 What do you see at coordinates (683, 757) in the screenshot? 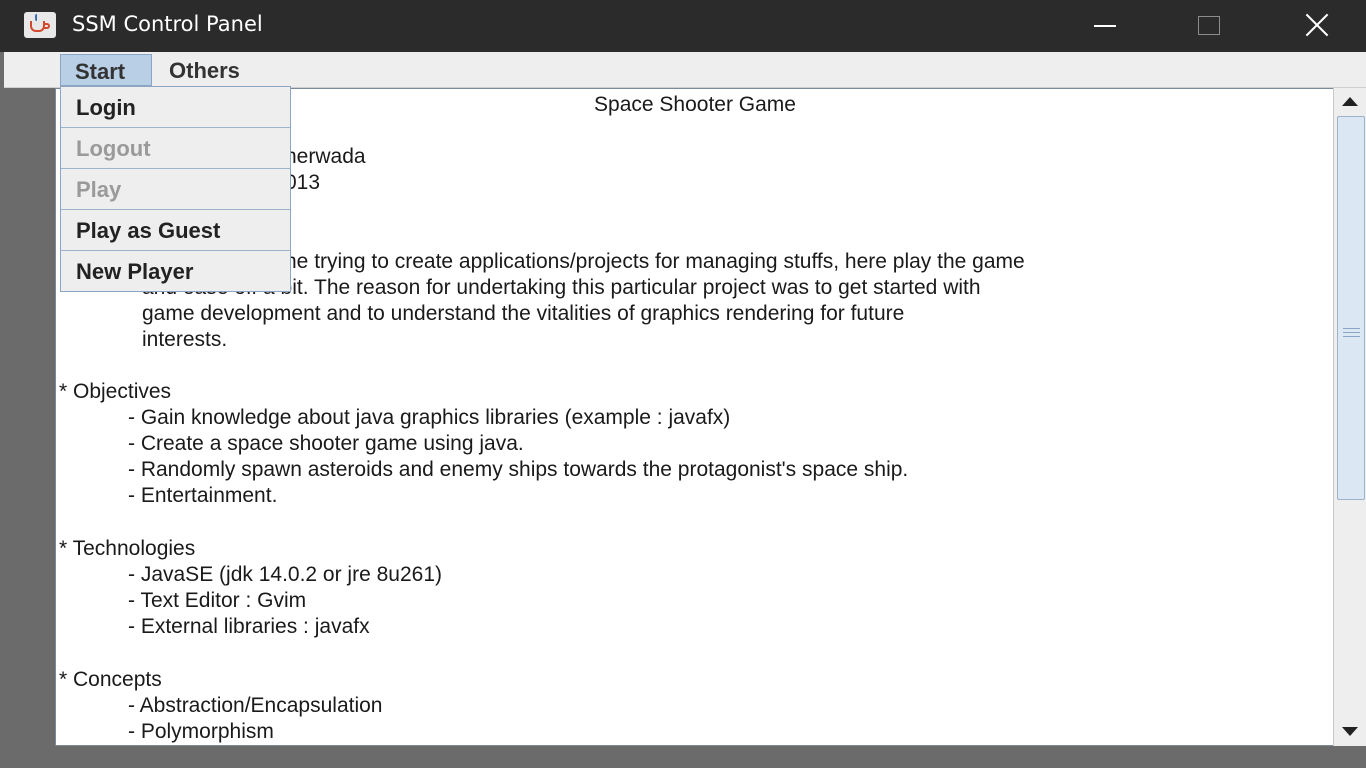
I see `window-bottom-border` at bounding box center [683, 757].